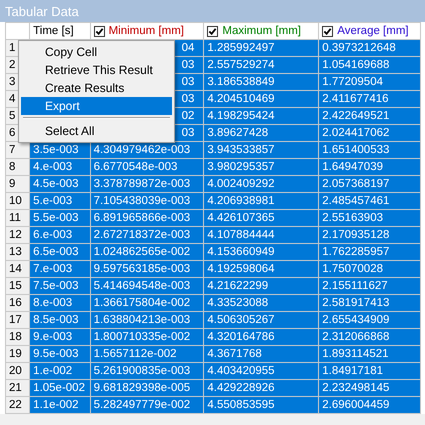  I want to click on row-header: 10, so click(18, 201).